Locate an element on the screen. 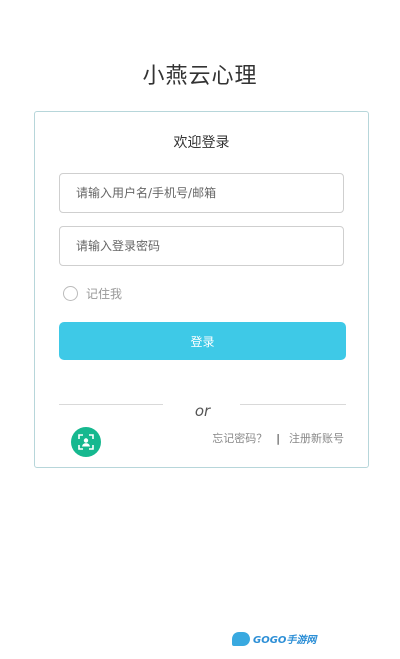  divider-right is located at coordinates (293, 404).